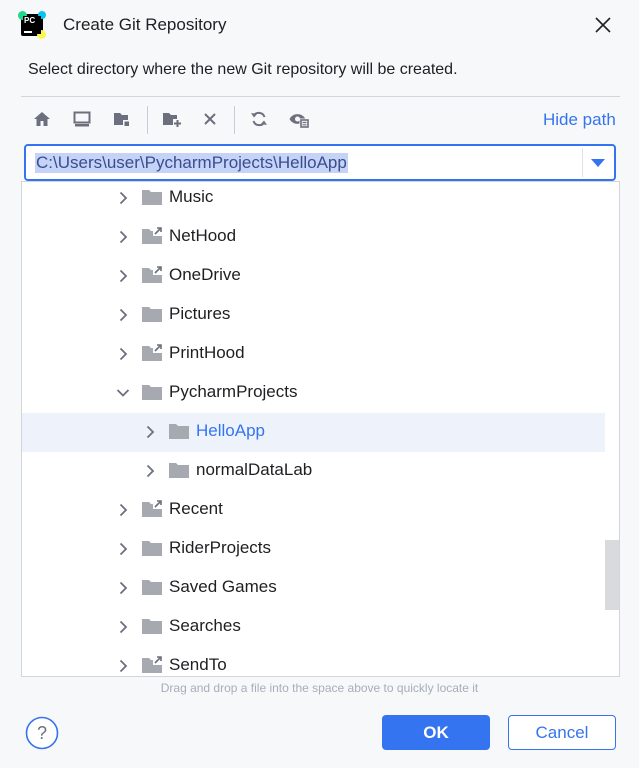  I want to click on tree-row-label: Recent, so click(196, 508).